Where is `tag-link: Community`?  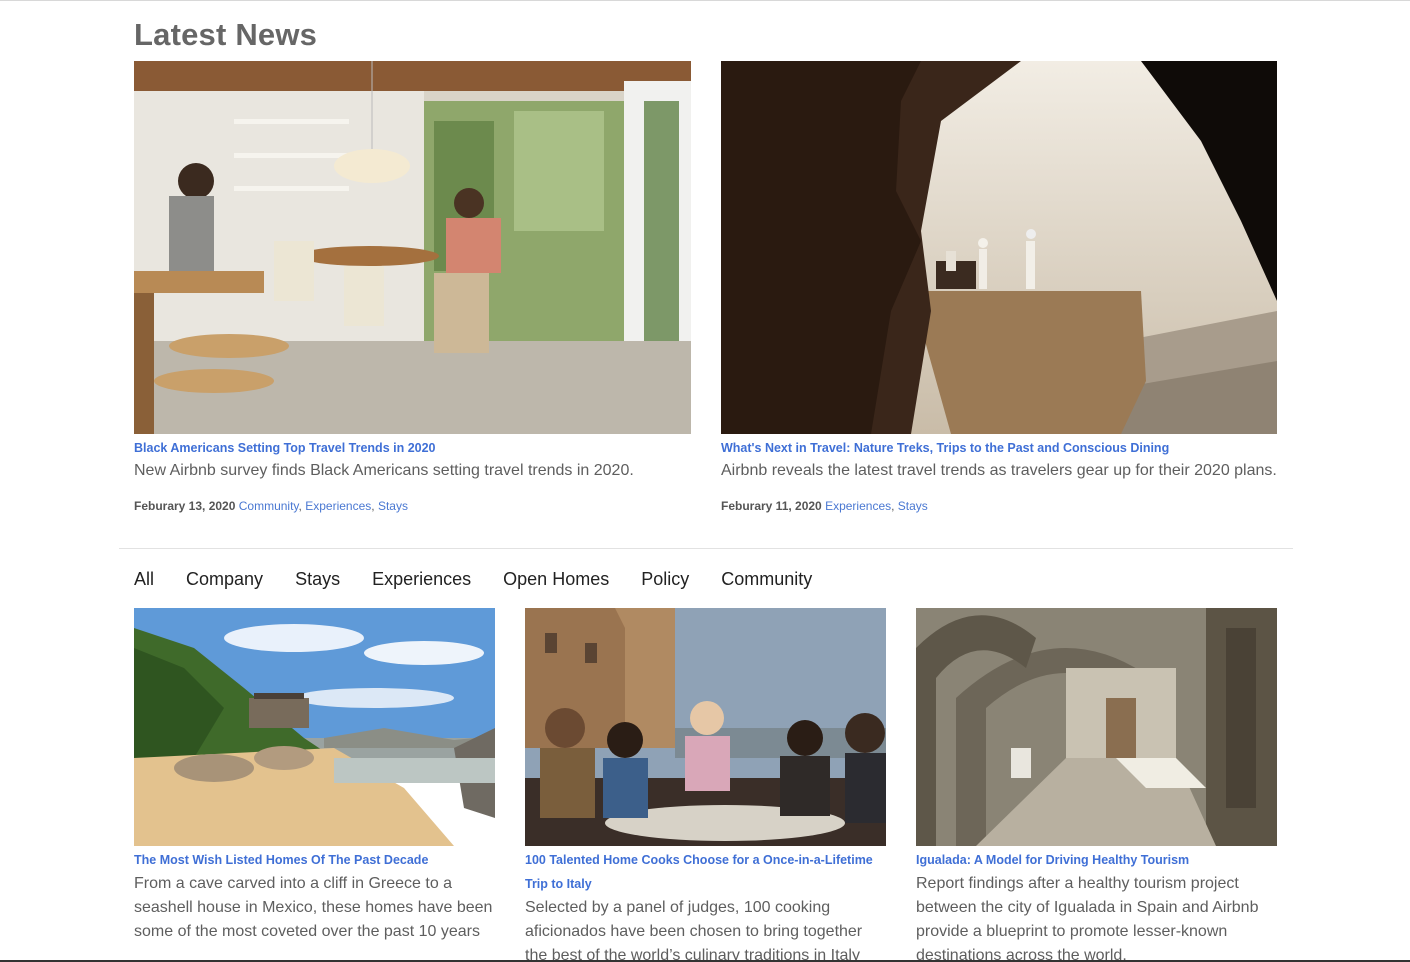 tag-link: Community is located at coordinates (269, 506).